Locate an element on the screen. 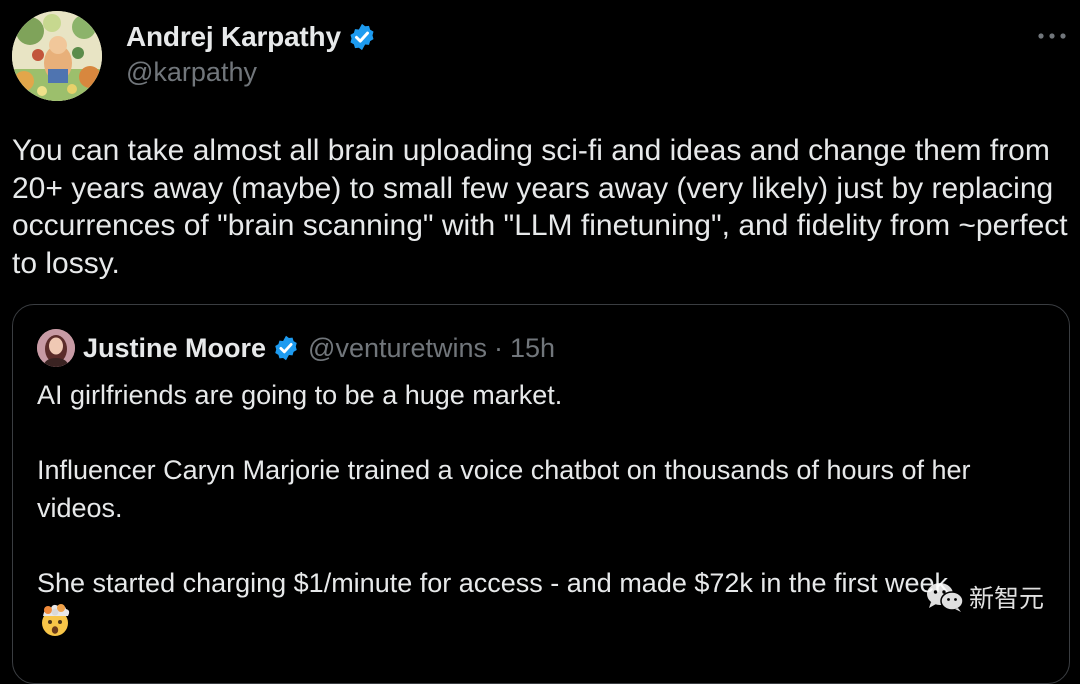 The height and width of the screenshot is (684, 1080). avatar-illustration-icon is located at coordinates (57, 56).